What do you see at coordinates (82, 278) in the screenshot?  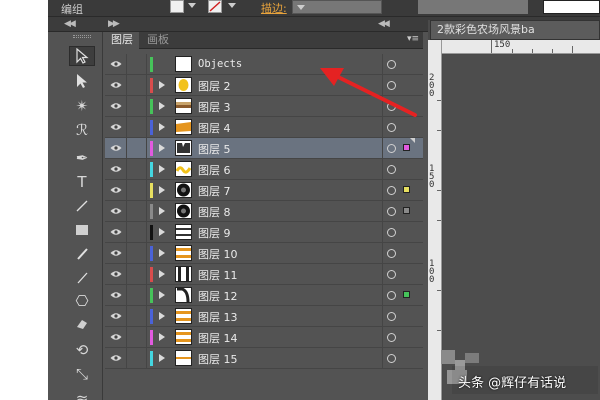 I see `pencil-icon` at bounding box center [82, 278].